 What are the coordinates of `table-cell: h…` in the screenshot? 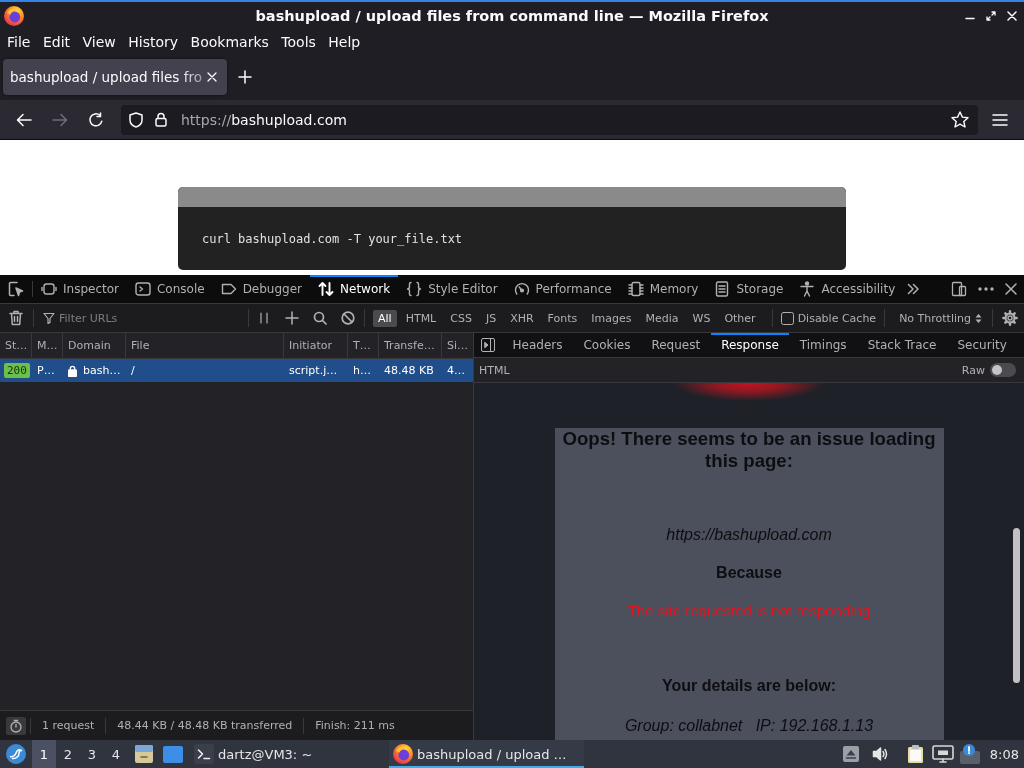 It's located at (362, 370).